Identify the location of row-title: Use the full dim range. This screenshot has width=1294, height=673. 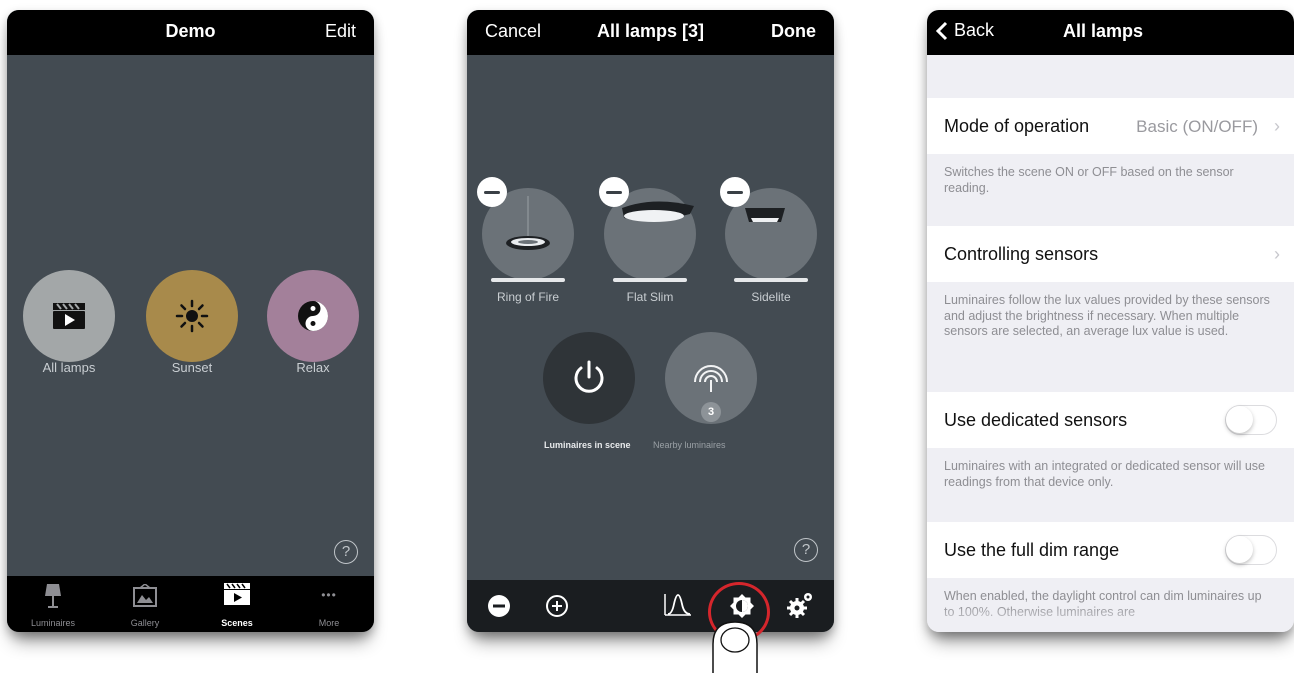
(1032, 550).